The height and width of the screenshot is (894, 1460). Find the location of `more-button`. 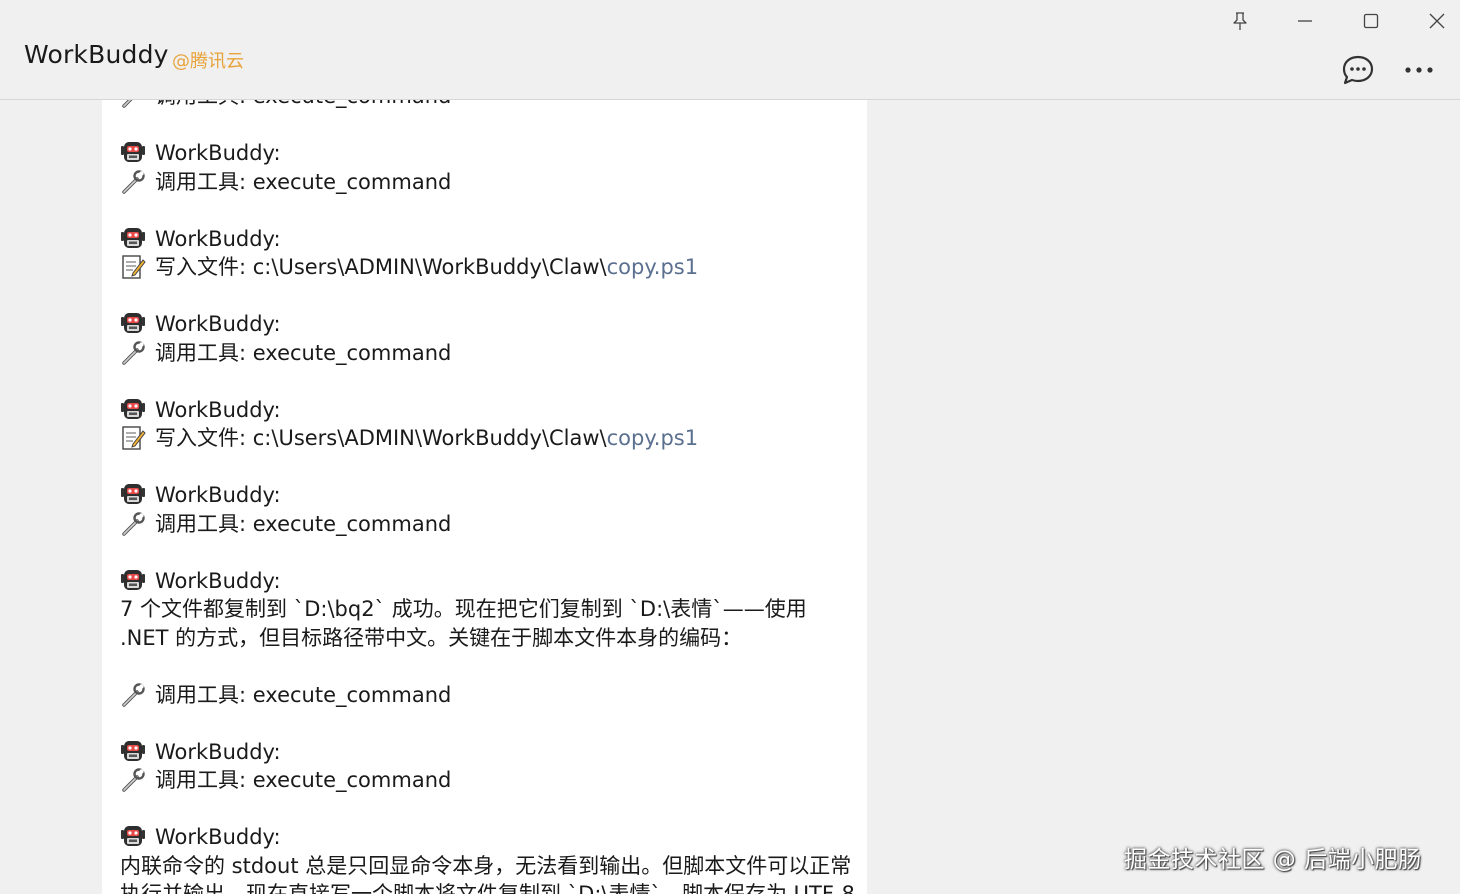

more-button is located at coordinates (1419, 70).